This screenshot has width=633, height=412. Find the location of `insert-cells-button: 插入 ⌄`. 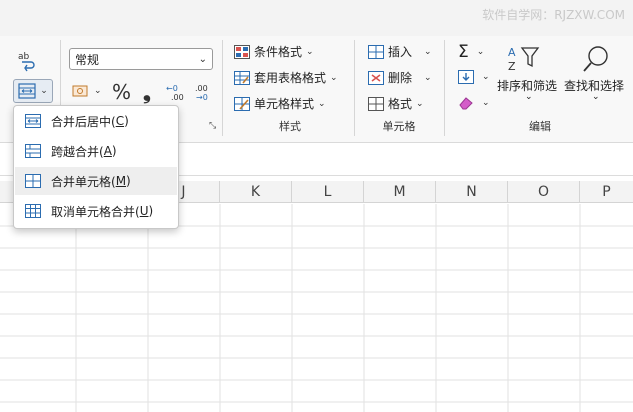

insert-cells-button: 插入 ⌄ is located at coordinates (400, 51).